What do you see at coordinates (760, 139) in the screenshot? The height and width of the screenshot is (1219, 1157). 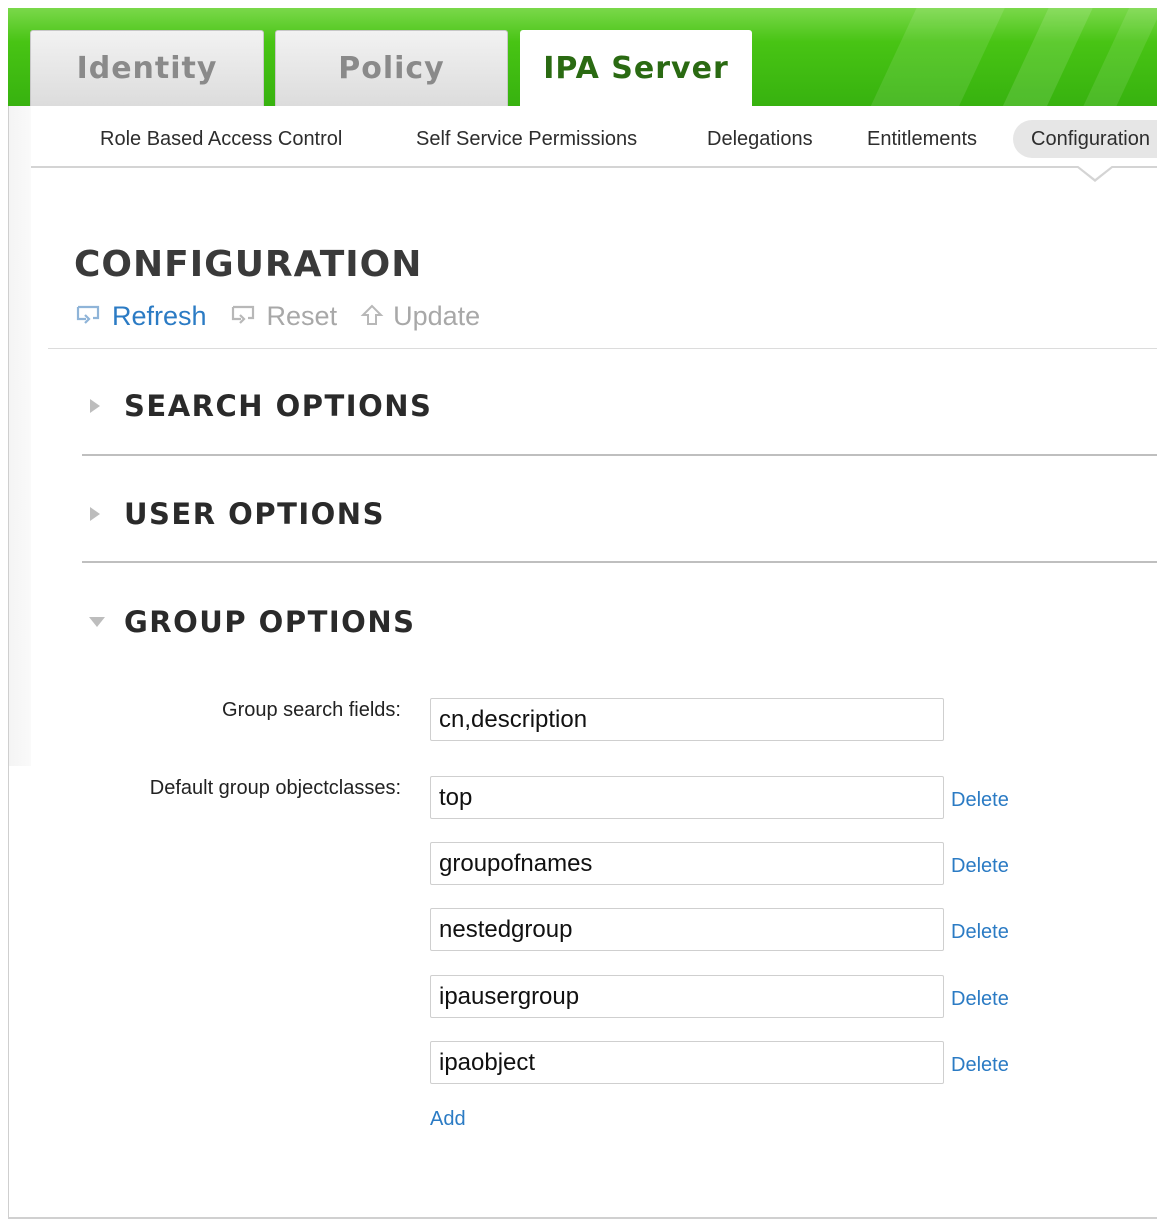 I see `subnav-delegations: Delegations` at bounding box center [760, 139].